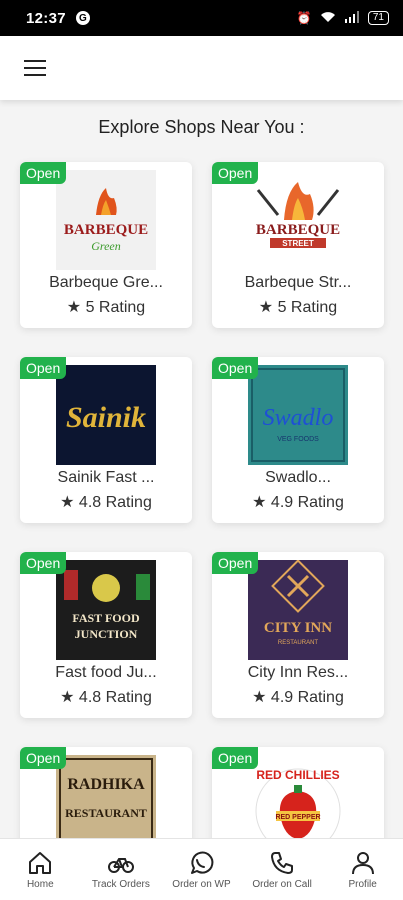 This screenshot has width=403, height=900. I want to click on profile-icon, so click(362, 863).